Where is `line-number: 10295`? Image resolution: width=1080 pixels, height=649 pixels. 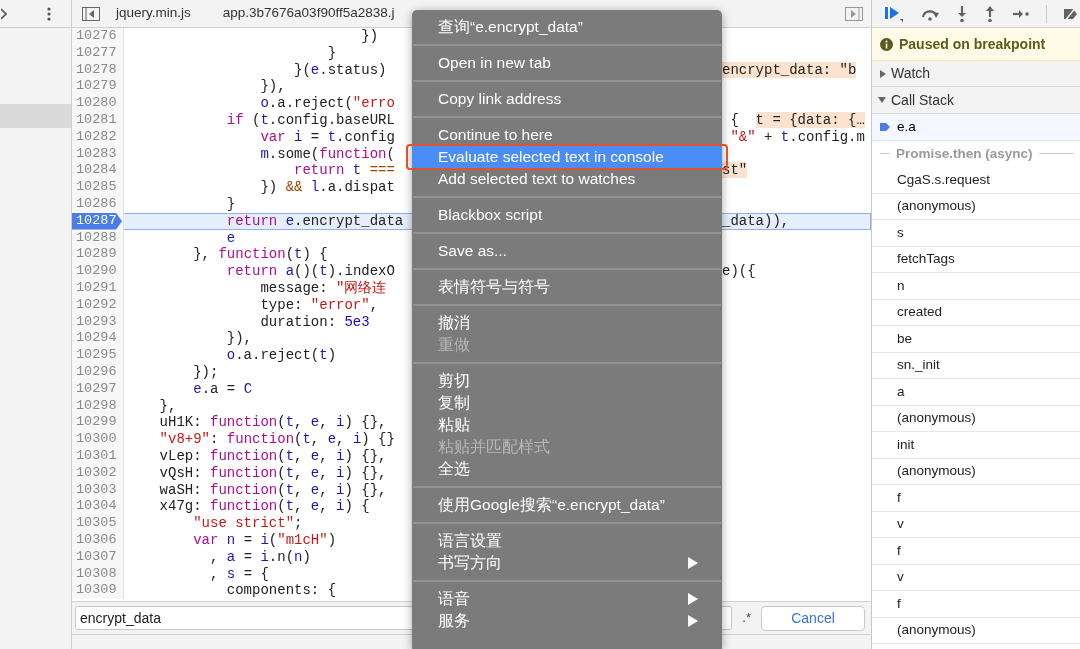 line-number: 10295 is located at coordinates (97, 355).